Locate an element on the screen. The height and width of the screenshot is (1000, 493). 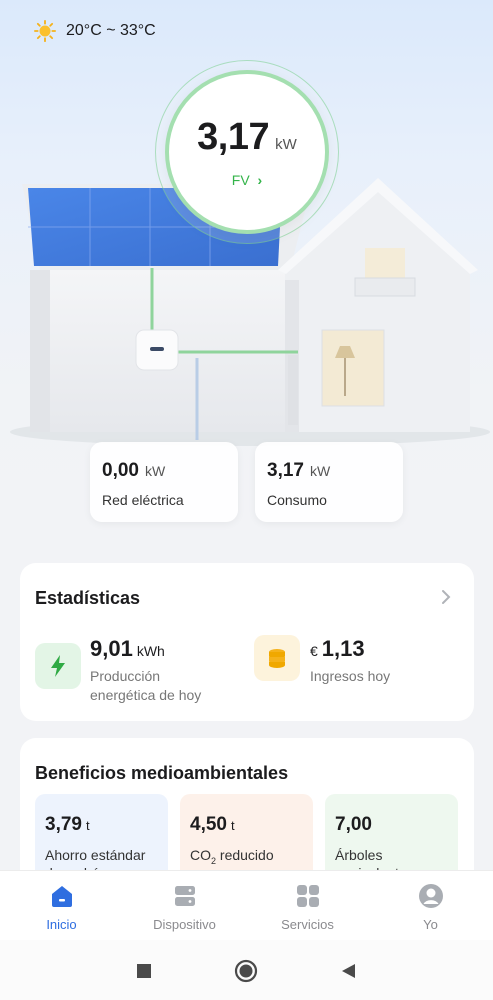
tab-inicio-label: Inicio is located at coordinates (61, 924).